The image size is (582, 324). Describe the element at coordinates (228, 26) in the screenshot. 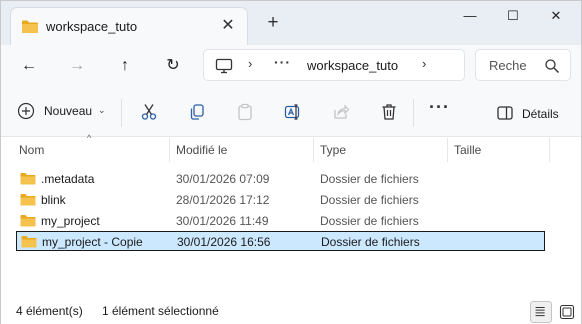

I see `close-icon: ✕` at that location.